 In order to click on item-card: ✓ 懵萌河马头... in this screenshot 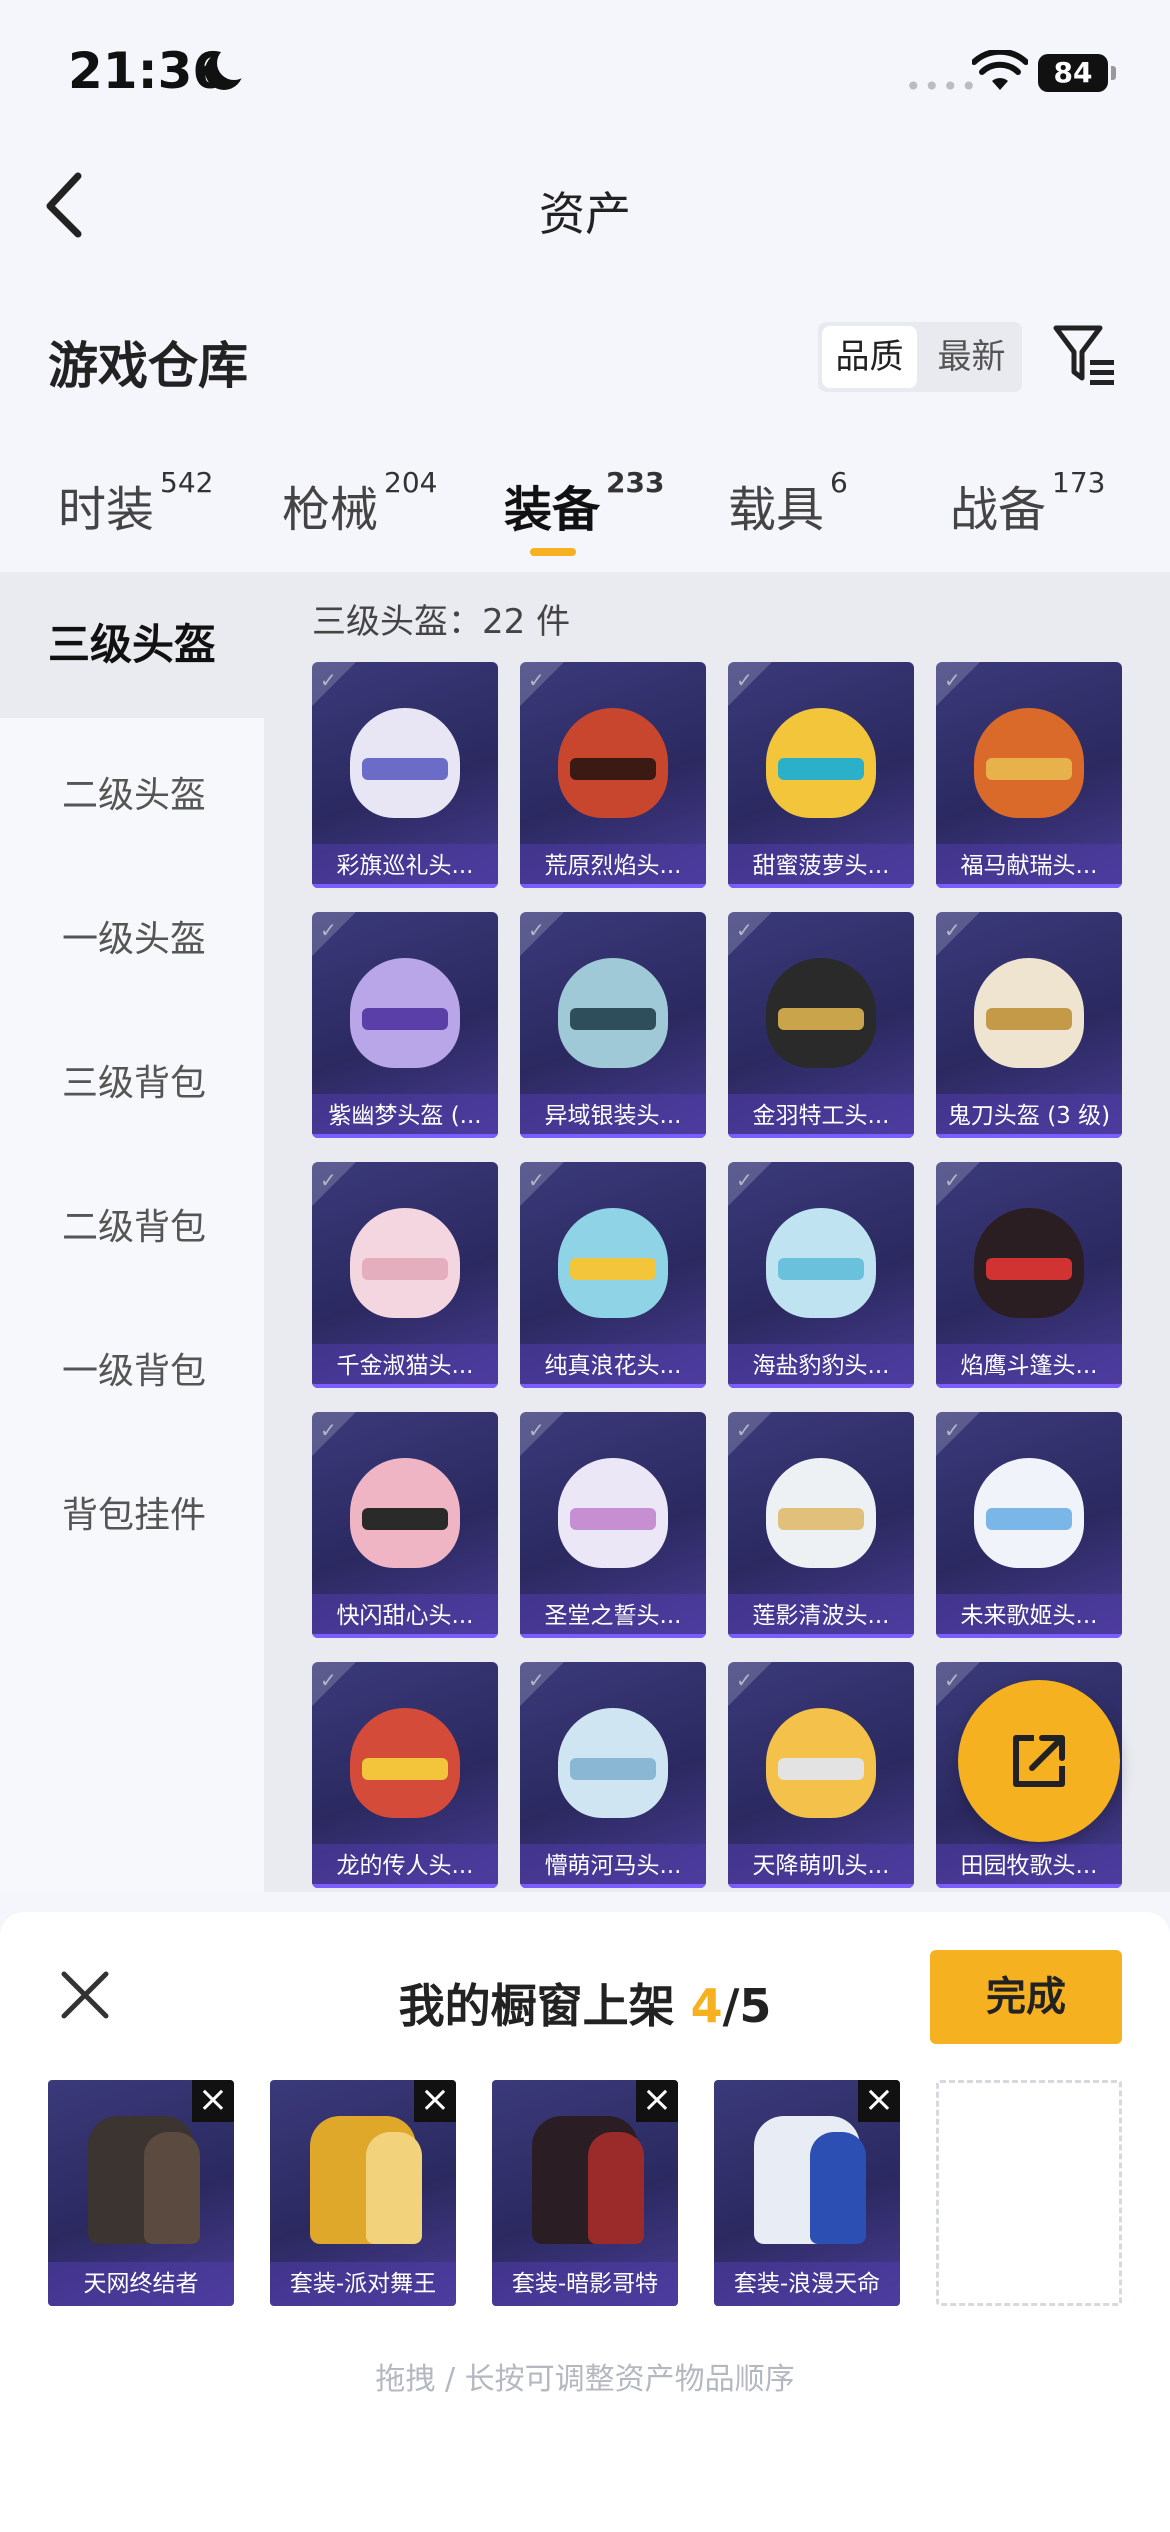, I will do `click(613, 1775)`.